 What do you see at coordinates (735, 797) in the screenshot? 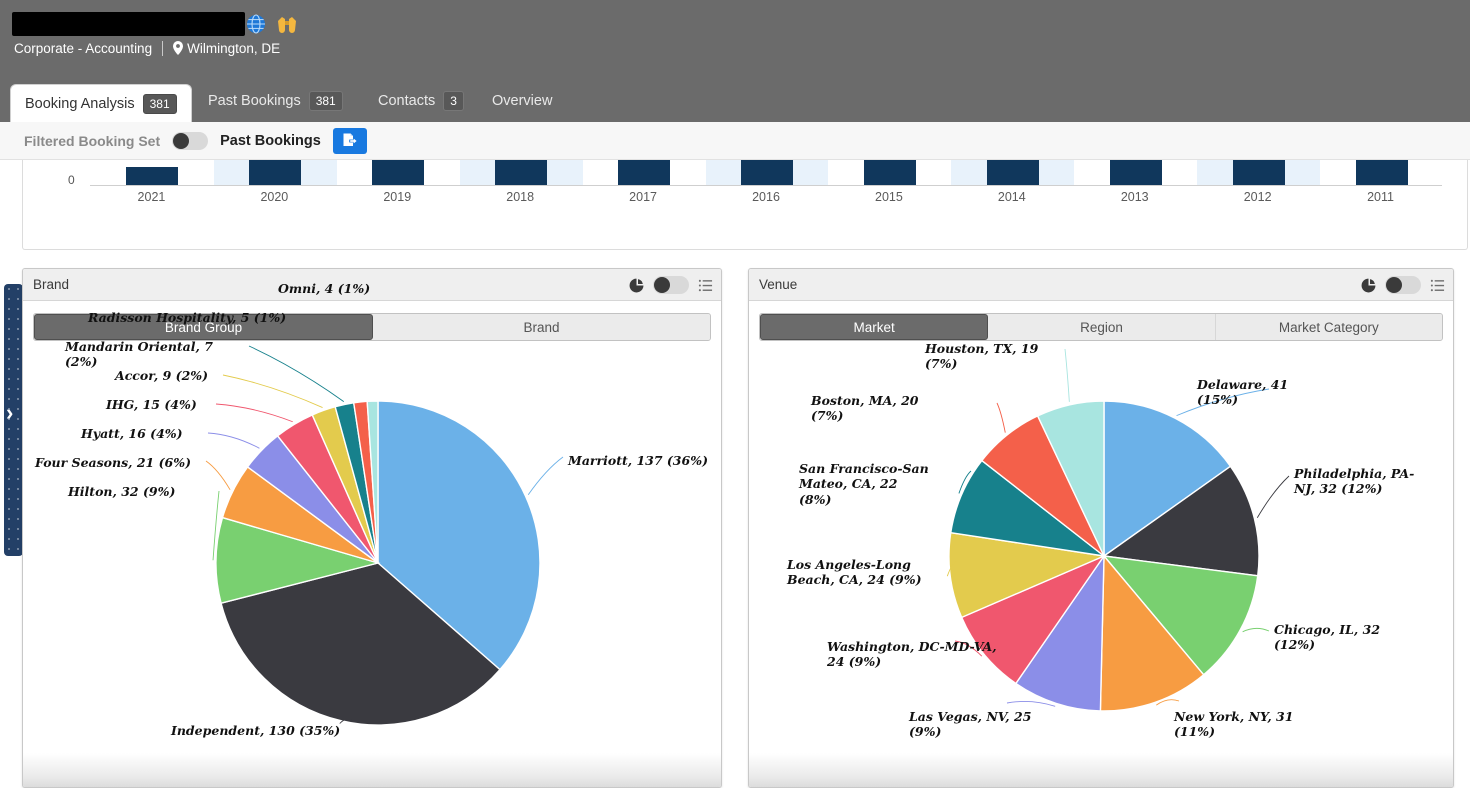
I see `page-bottom-strip` at bounding box center [735, 797].